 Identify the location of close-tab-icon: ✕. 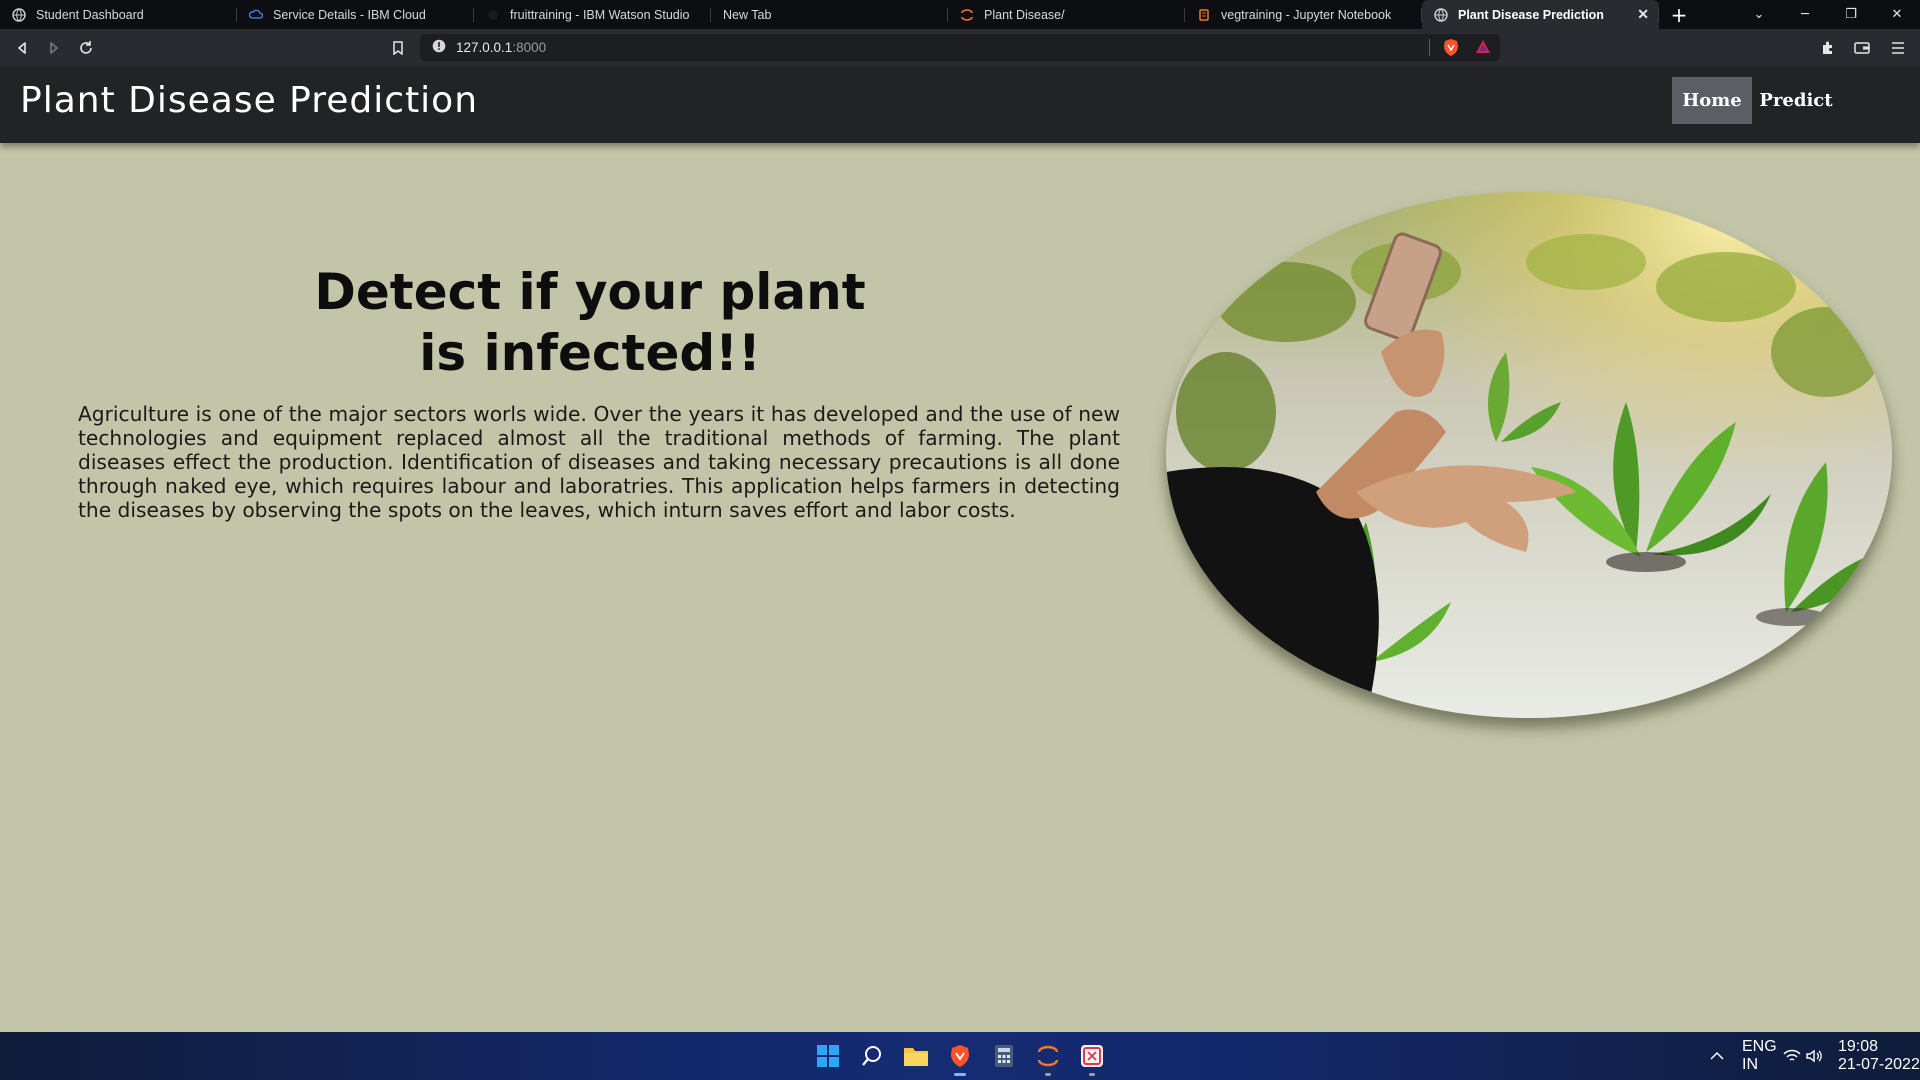
(1643, 14).